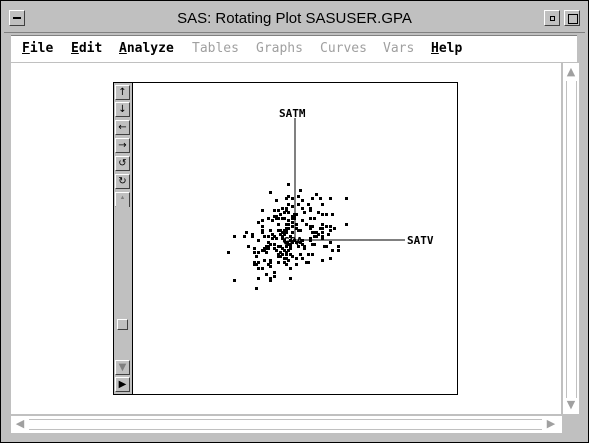 The height and width of the screenshot is (443, 589). What do you see at coordinates (146, 48) in the screenshot?
I see `menu-analyze: Analyze` at bounding box center [146, 48].